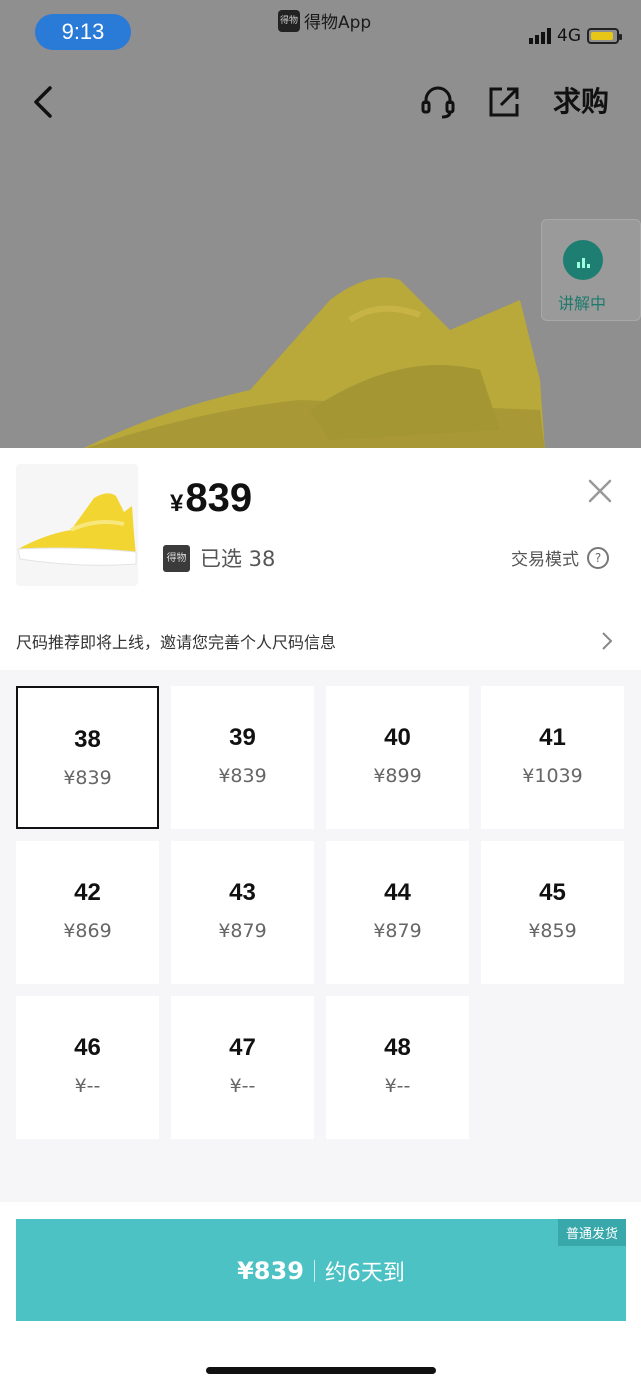  Describe the element at coordinates (314, 362) in the screenshot. I see `product-hero-image` at that location.